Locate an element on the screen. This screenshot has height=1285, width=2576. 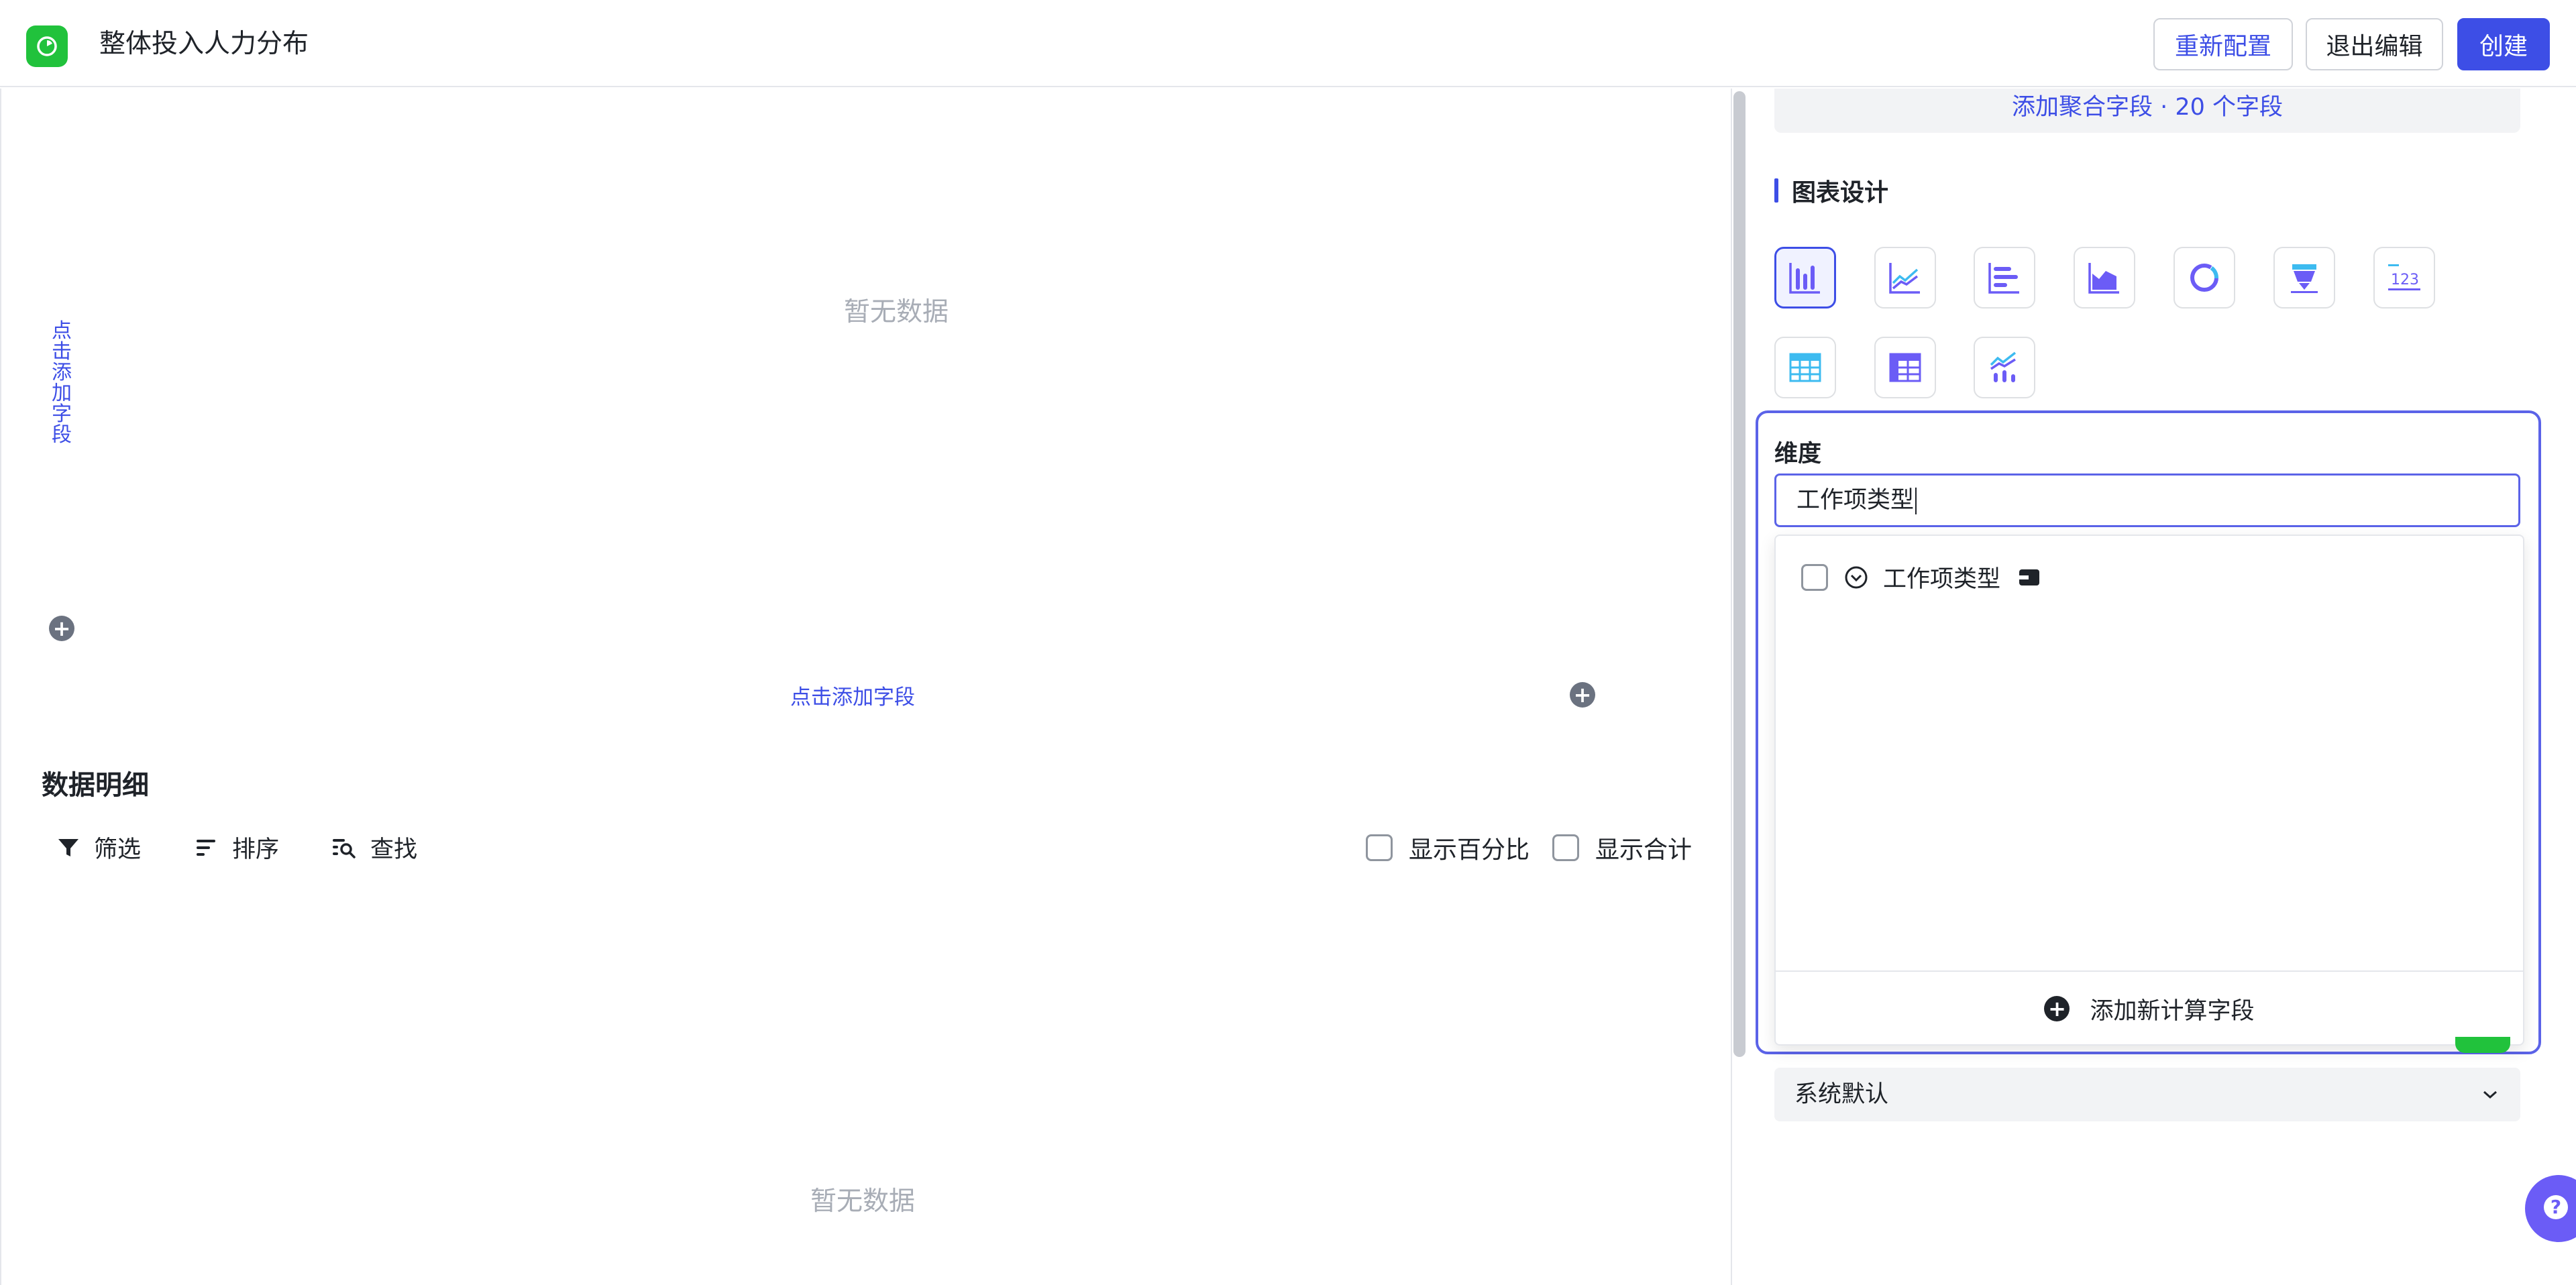
pivot-table-icon is located at coordinates (1905, 367).